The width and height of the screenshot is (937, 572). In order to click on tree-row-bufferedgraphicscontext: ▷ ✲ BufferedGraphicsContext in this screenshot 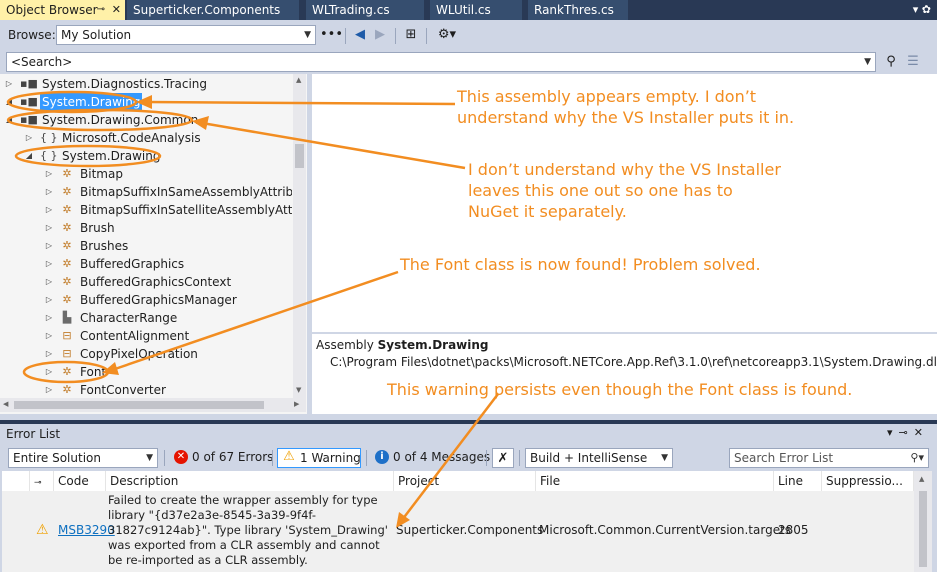, I will do `click(146, 282)`.